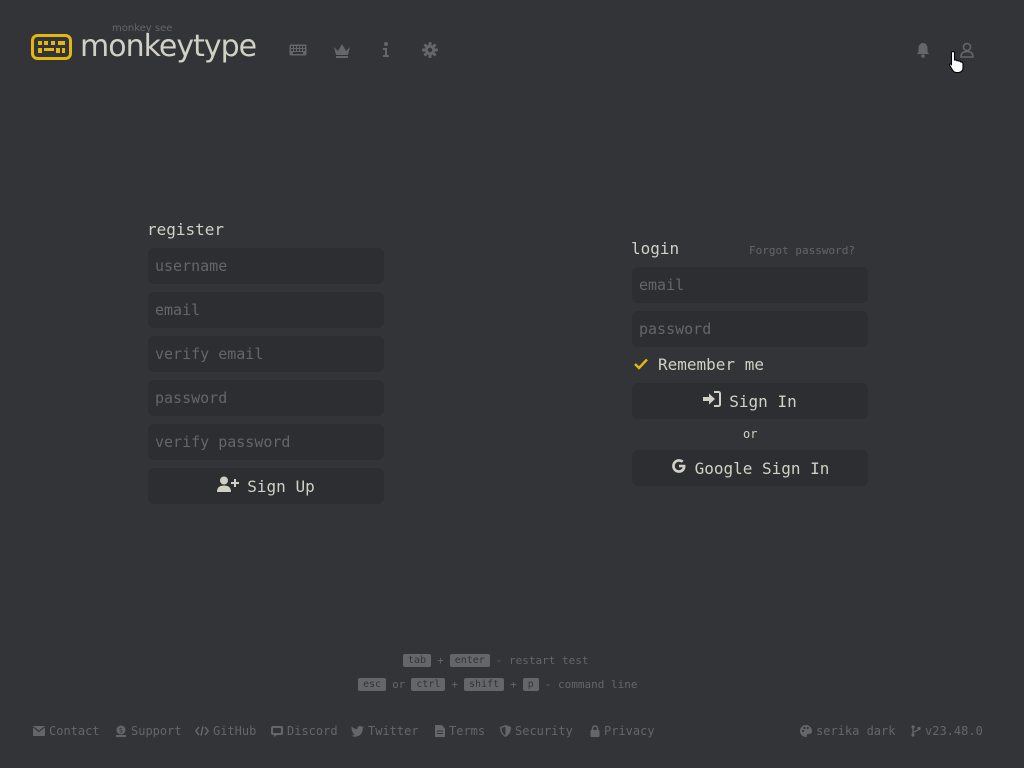 The height and width of the screenshot is (768, 1024). Describe the element at coordinates (484, 684) in the screenshot. I see `key-shift: shift` at that location.